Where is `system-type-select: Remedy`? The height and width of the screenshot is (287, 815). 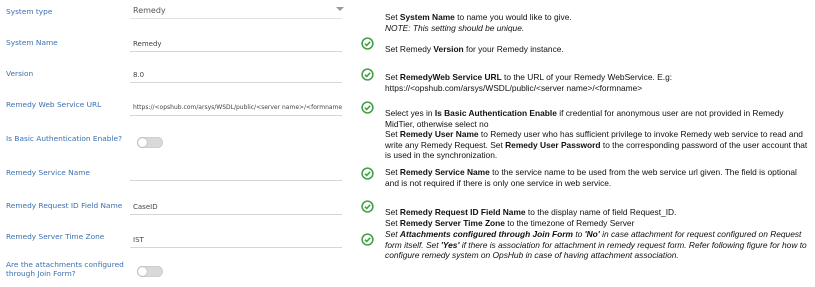
system-type-select: Remedy is located at coordinates (236, 11).